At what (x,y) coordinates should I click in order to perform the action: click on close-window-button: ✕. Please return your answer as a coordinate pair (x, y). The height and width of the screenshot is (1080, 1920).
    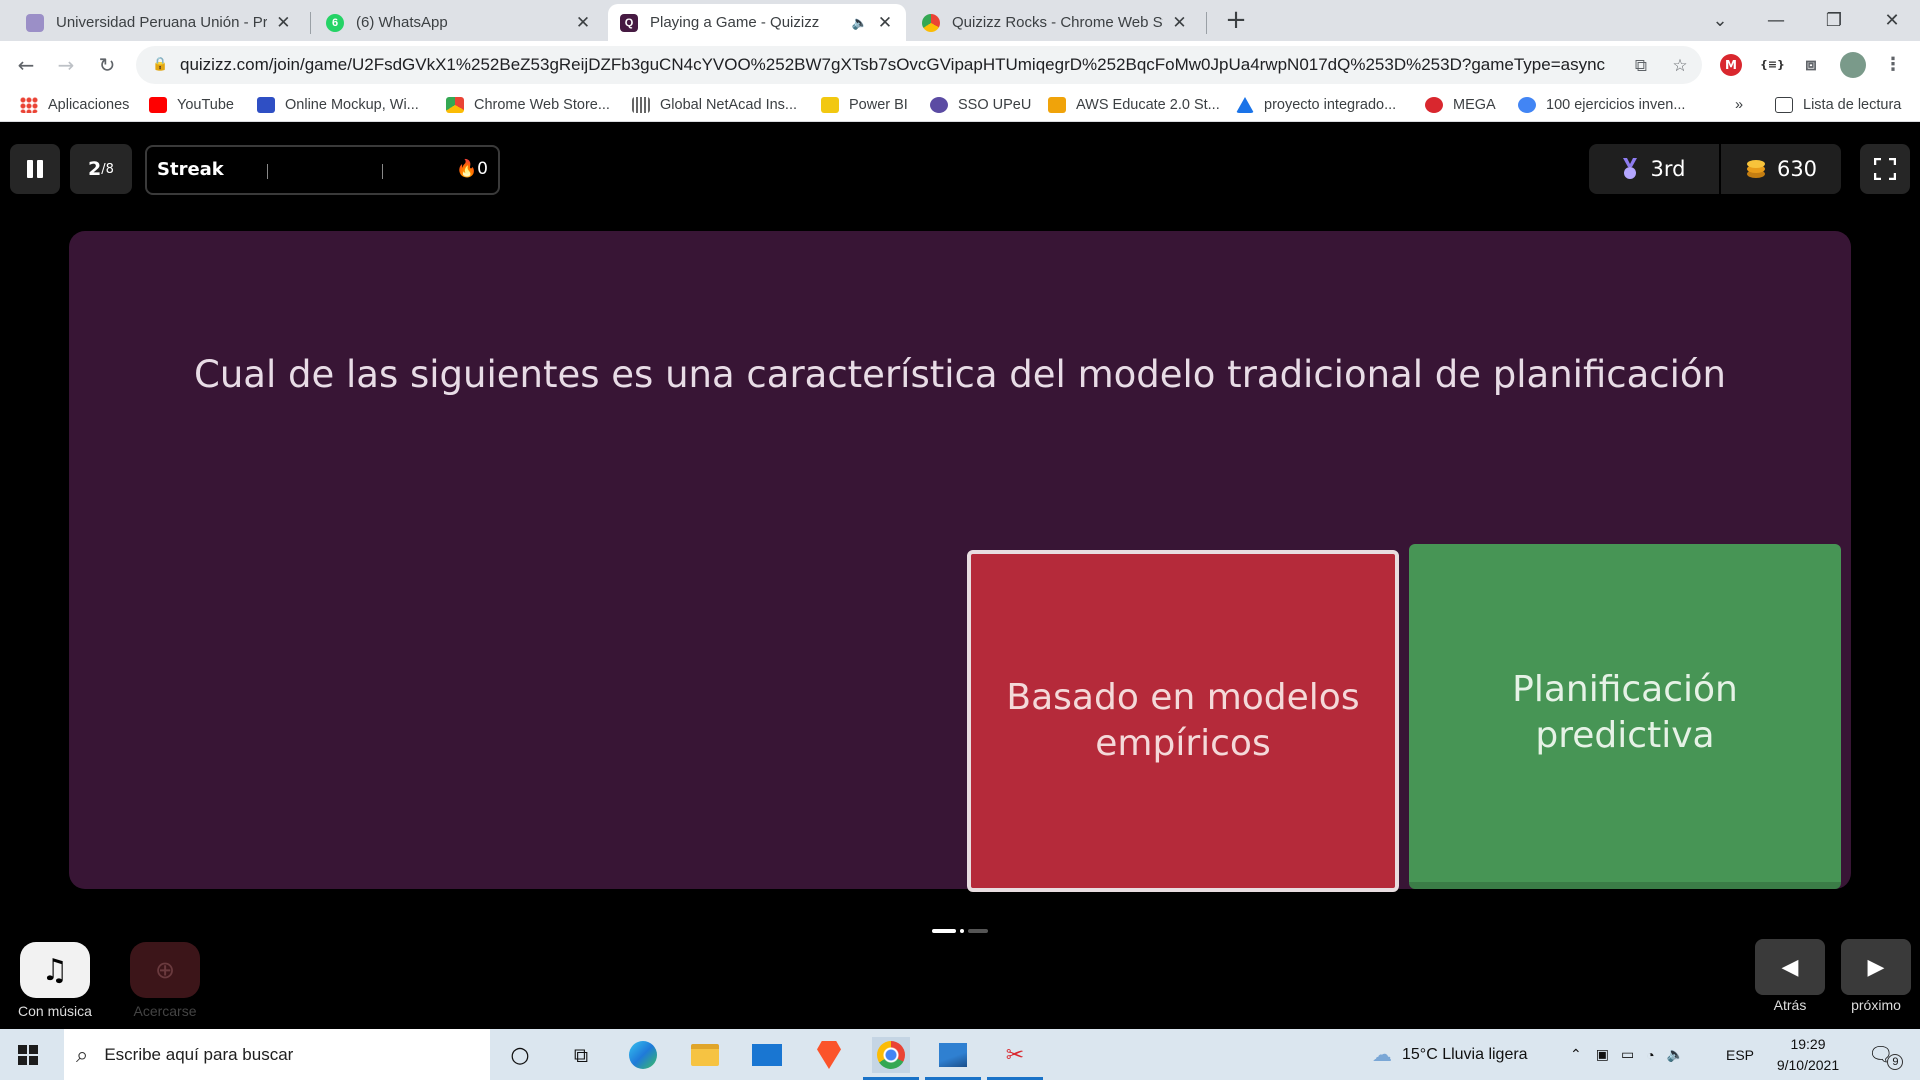
    Looking at the image, I should click on (1892, 20).